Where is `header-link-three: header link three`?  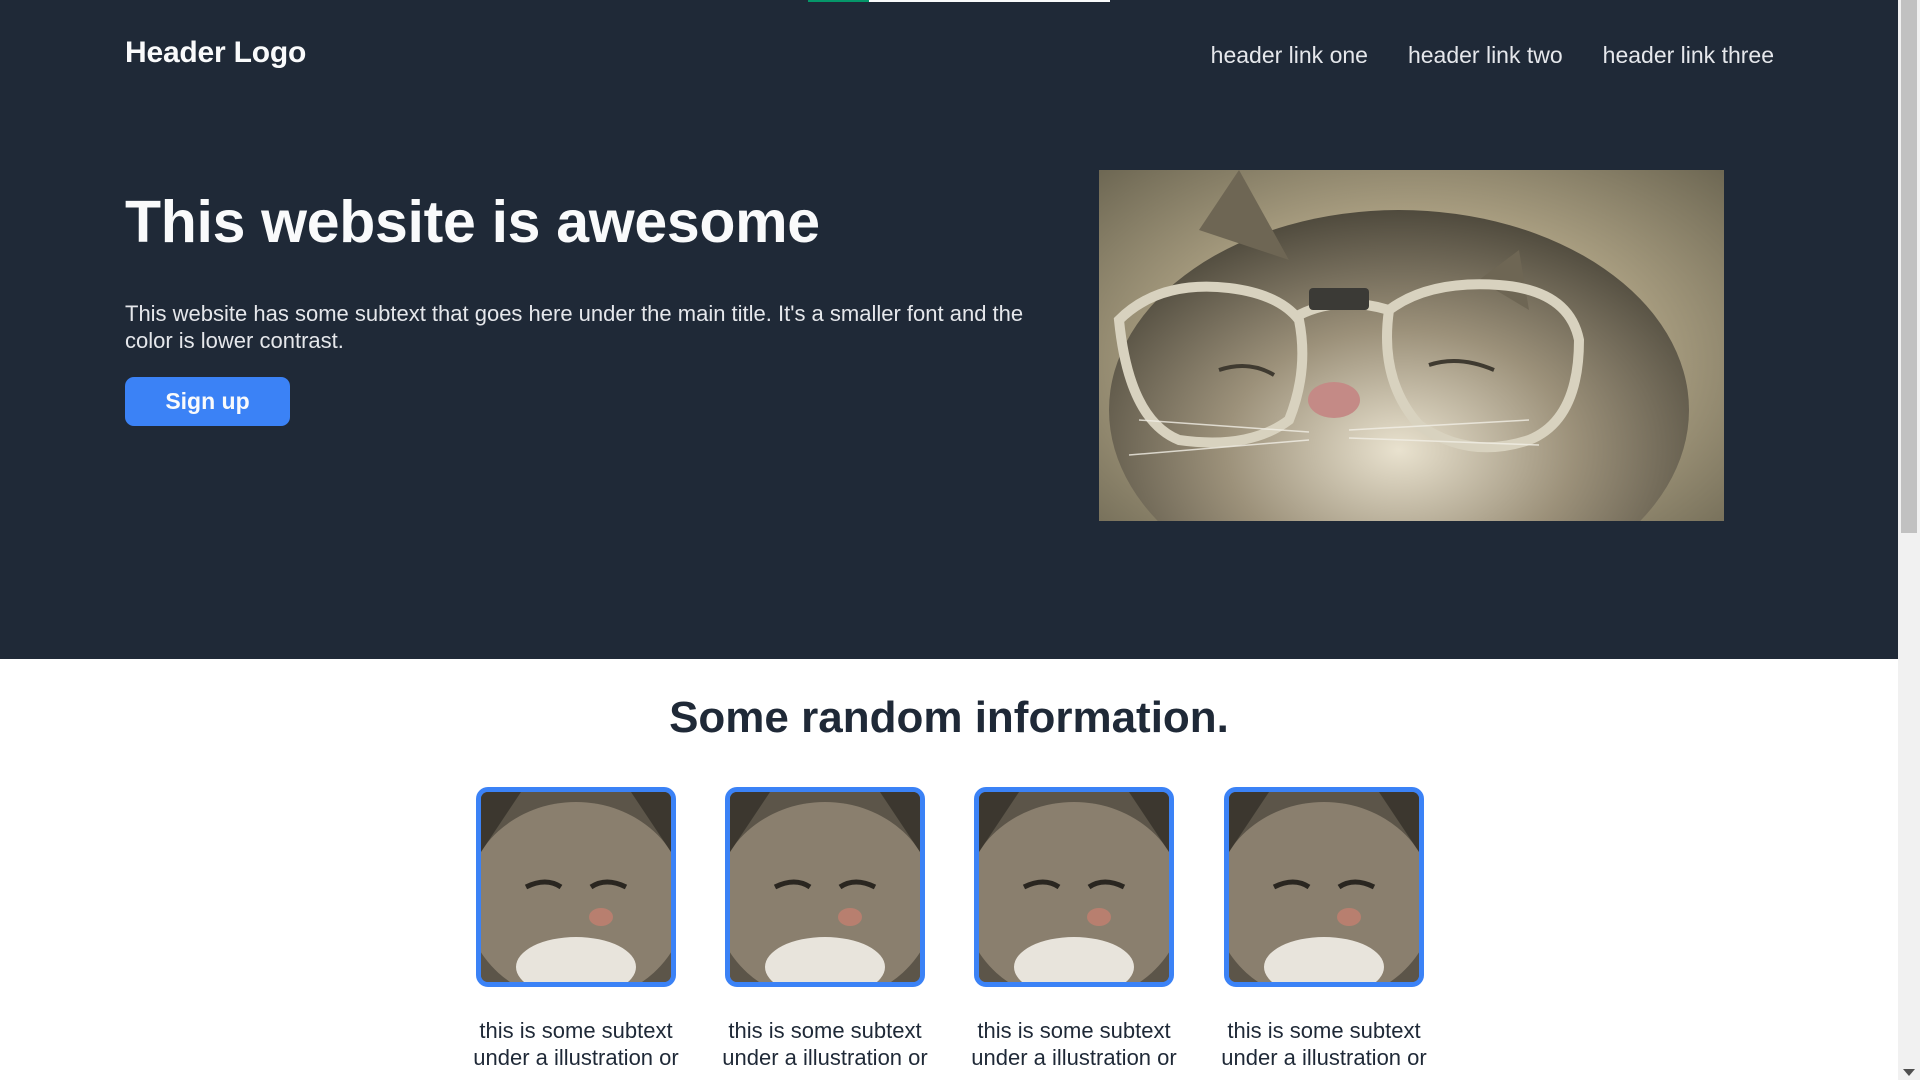
header-link-three: header link three is located at coordinates (1688, 55).